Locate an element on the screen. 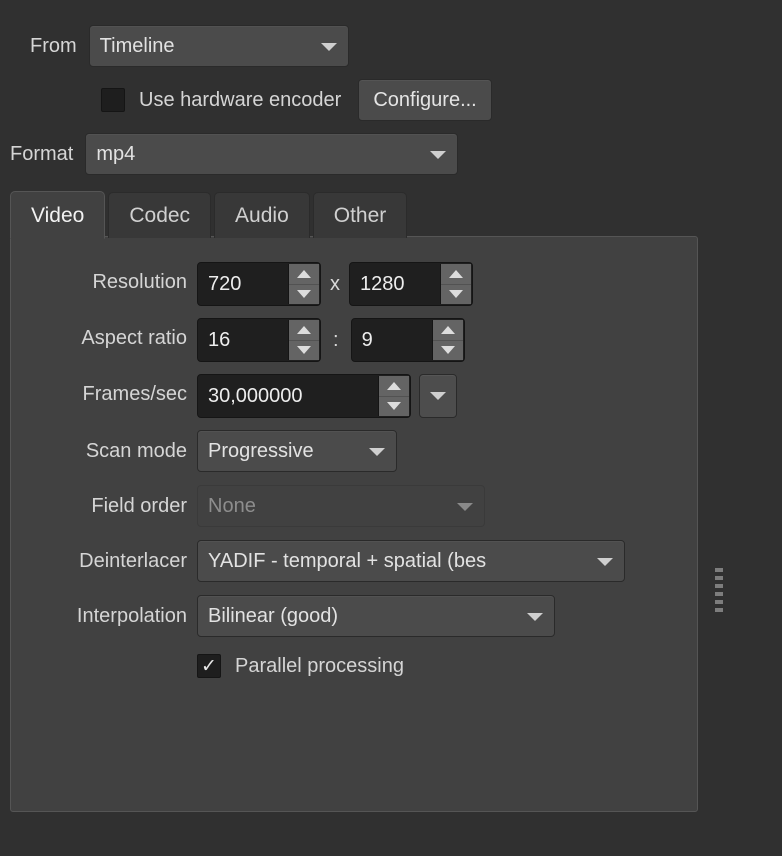 The height and width of the screenshot is (856, 782). interpolation-combobox: Bilinear (good) is located at coordinates (376, 616).